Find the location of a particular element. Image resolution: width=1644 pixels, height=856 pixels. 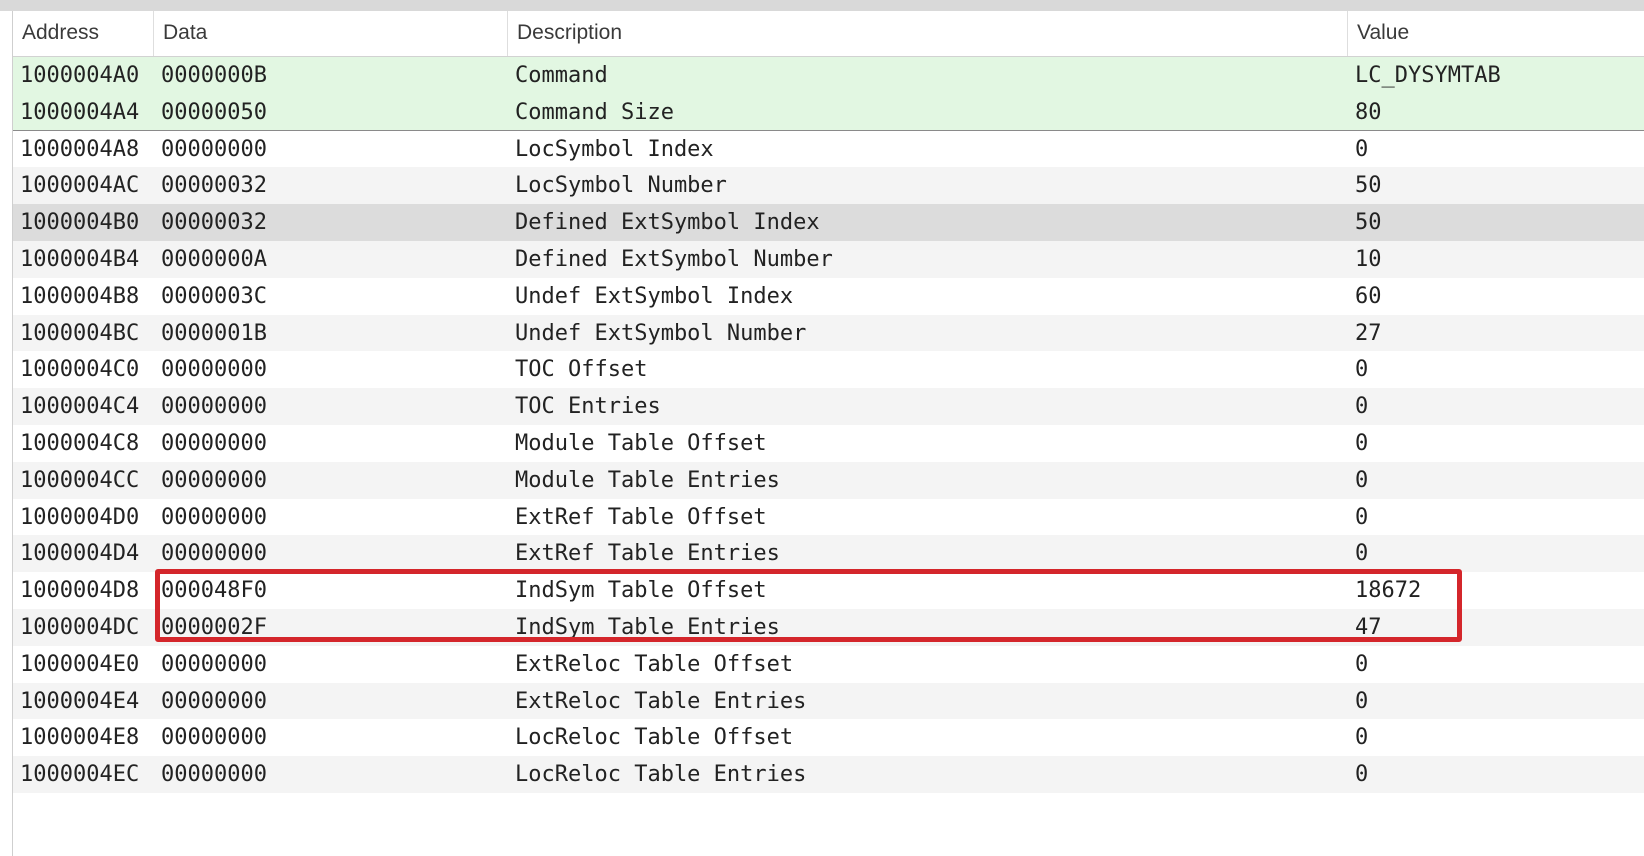

description-cell: LocReloc Table Offset is located at coordinates (654, 738).